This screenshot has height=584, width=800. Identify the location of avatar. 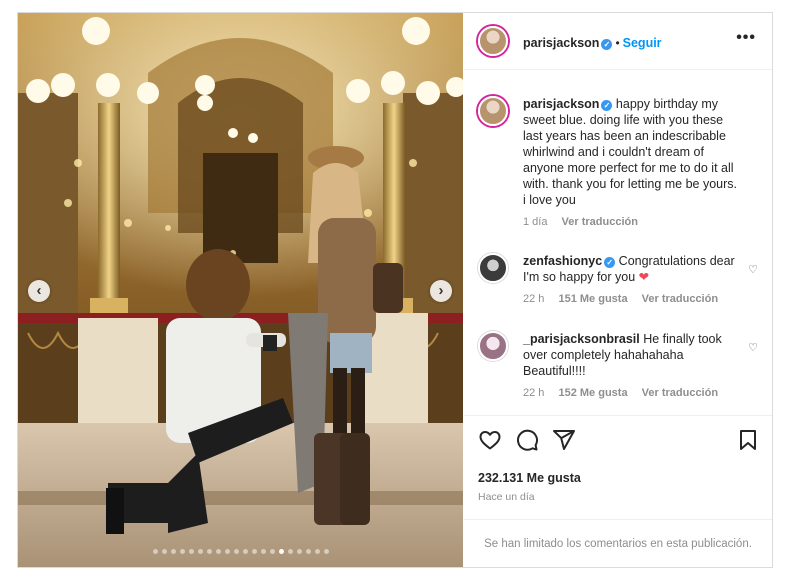
(493, 41).